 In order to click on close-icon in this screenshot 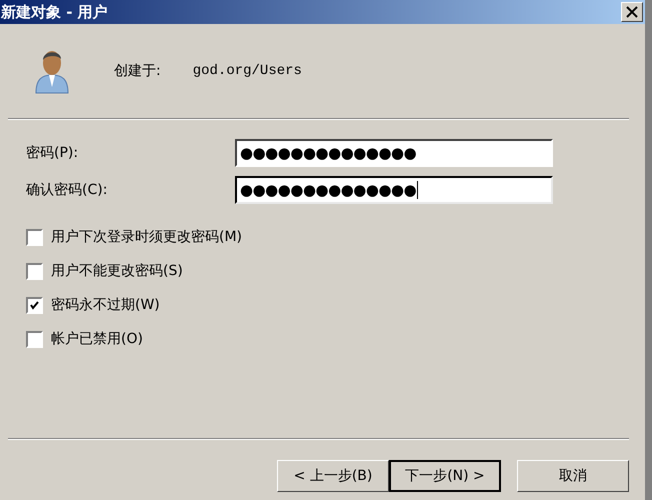, I will do `click(632, 12)`.